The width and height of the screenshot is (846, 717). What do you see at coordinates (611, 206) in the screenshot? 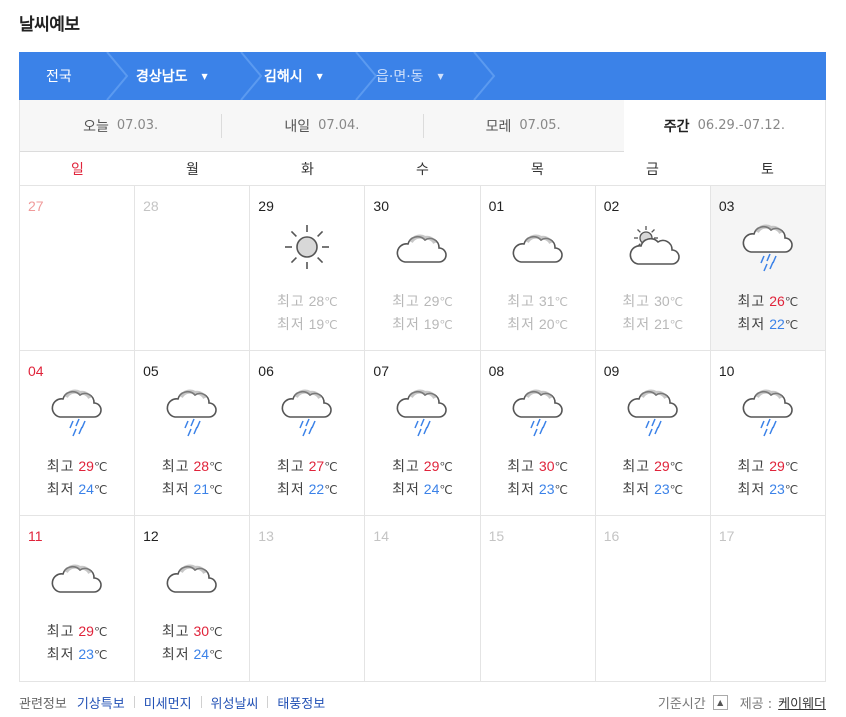
I see `day-number: 02` at bounding box center [611, 206].